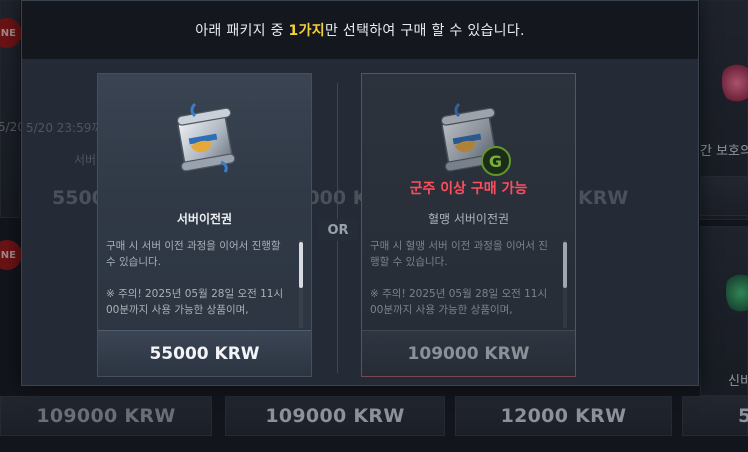 The image size is (748, 452). What do you see at coordinates (468, 189) in the screenshot?
I see `requirement-label: 군주 이상 구매 가능` at bounding box center [468, 189].